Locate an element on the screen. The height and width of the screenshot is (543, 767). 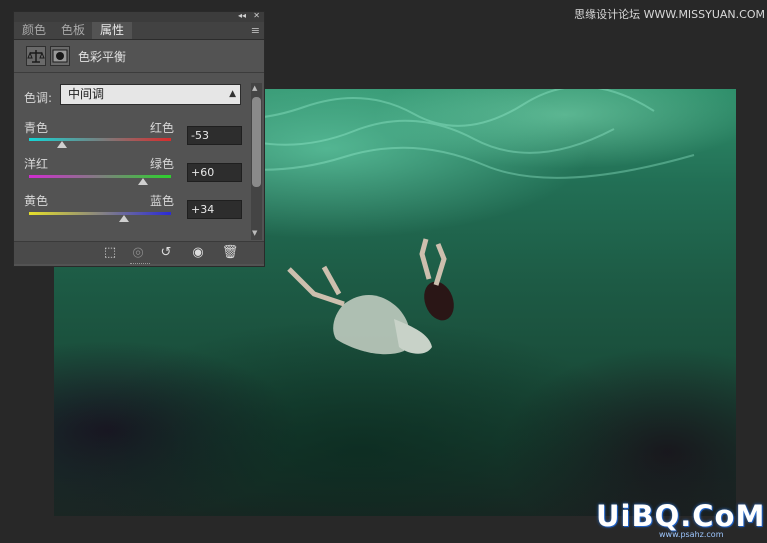
slider-blue-label: 蓝色 is located at coordinates (162, 201).